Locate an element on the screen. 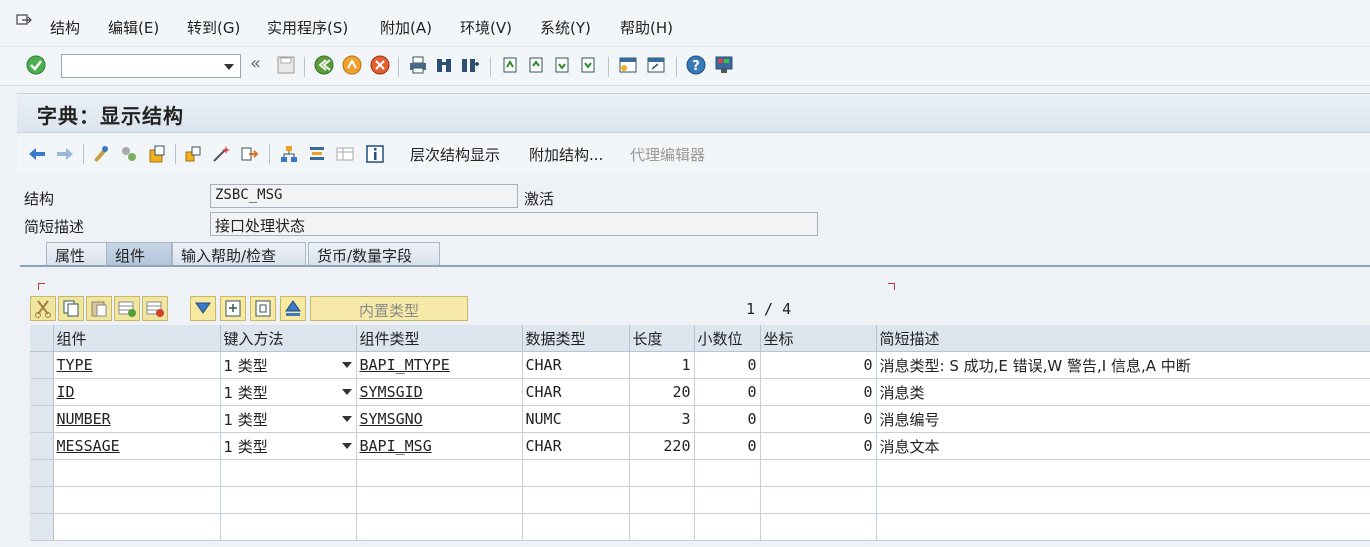 This screenshot has width=1370, height=547. where-used-icon is located at coordinates (193, 154).